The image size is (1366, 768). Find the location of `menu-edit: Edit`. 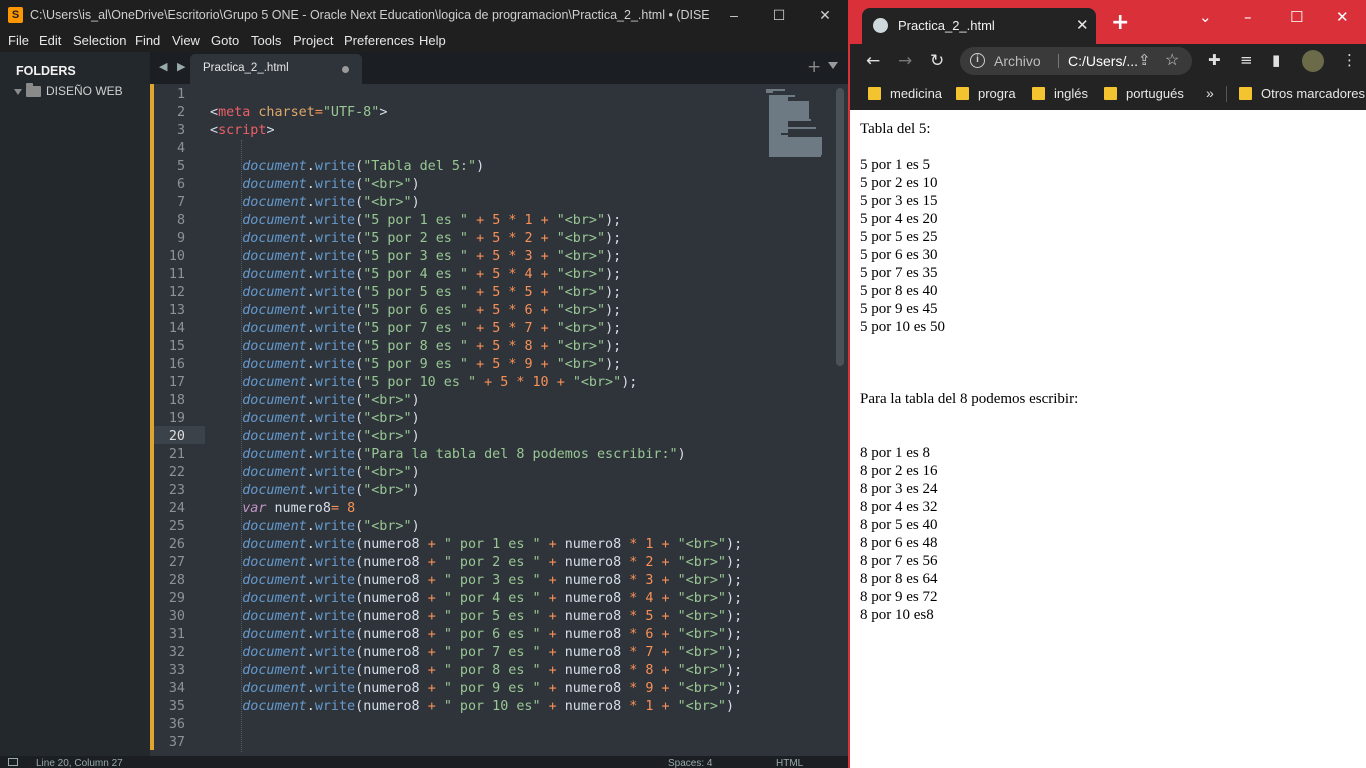

menu-edit: Edit is located at coordinates (50, 40).